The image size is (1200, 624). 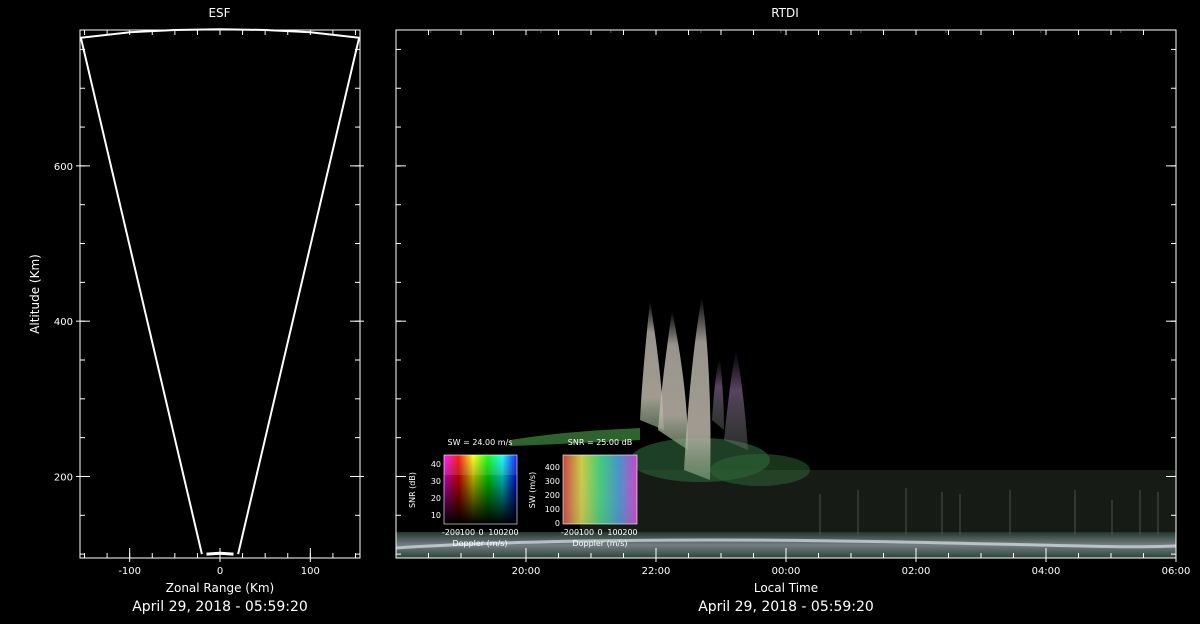 I want to click on inset1-x-ticks: -200 -100 0 100 200, so click(x=480, y=532).